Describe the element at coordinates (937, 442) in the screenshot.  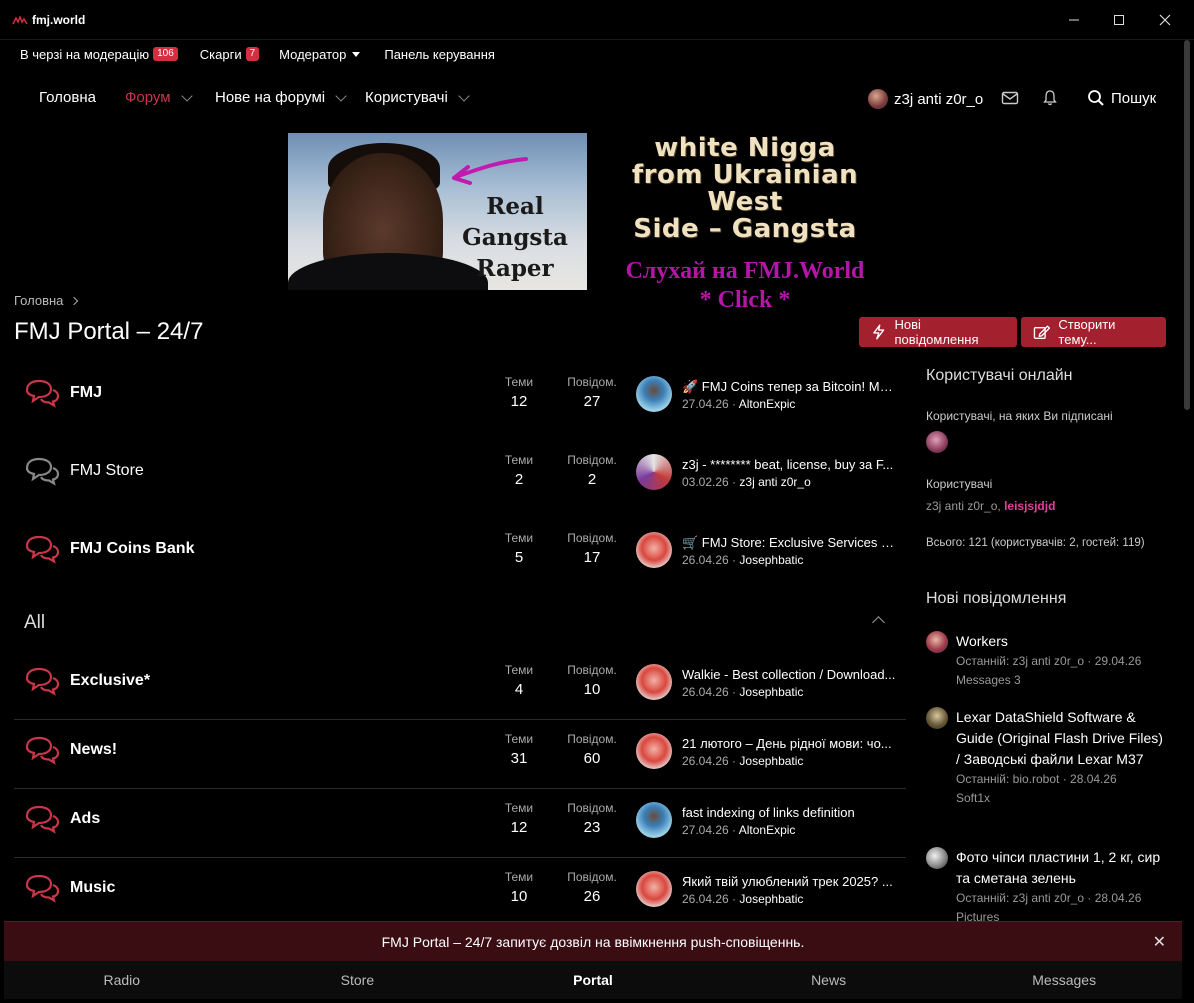
I see `following-avatar` at that location.